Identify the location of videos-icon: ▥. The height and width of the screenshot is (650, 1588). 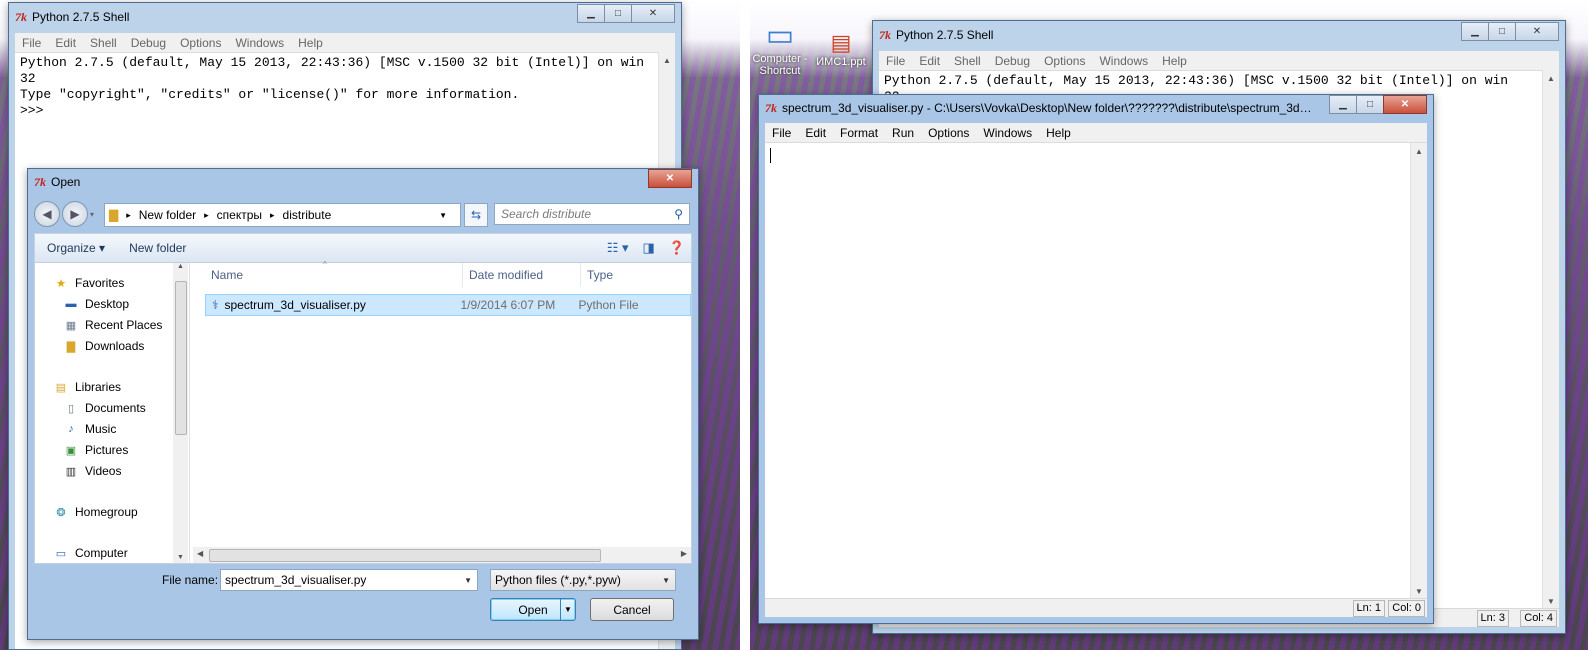
(71, 471).